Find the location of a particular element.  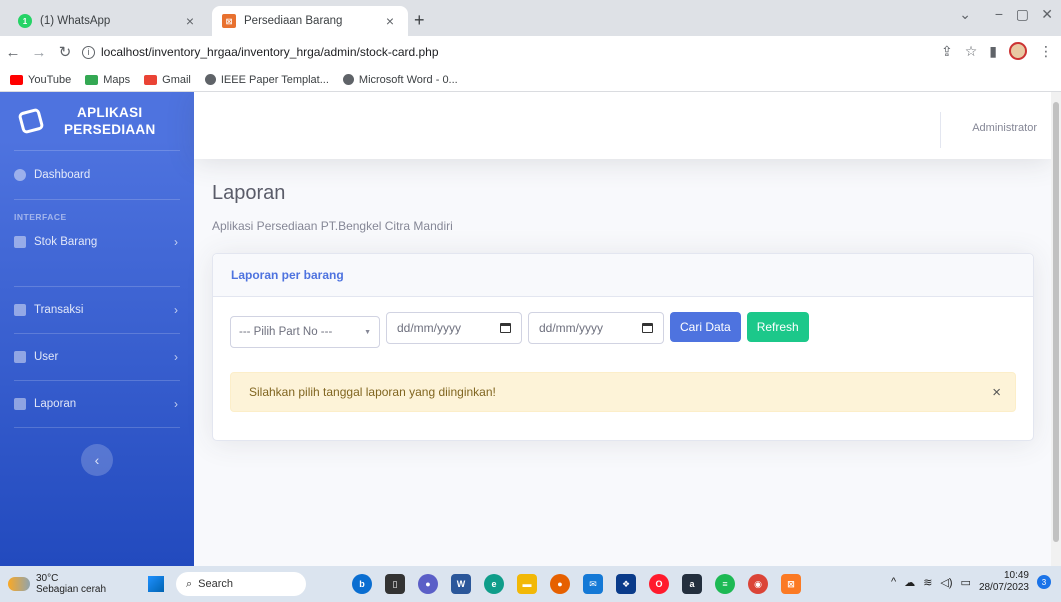

back-icon: ← is located at coordinates (13, 52).